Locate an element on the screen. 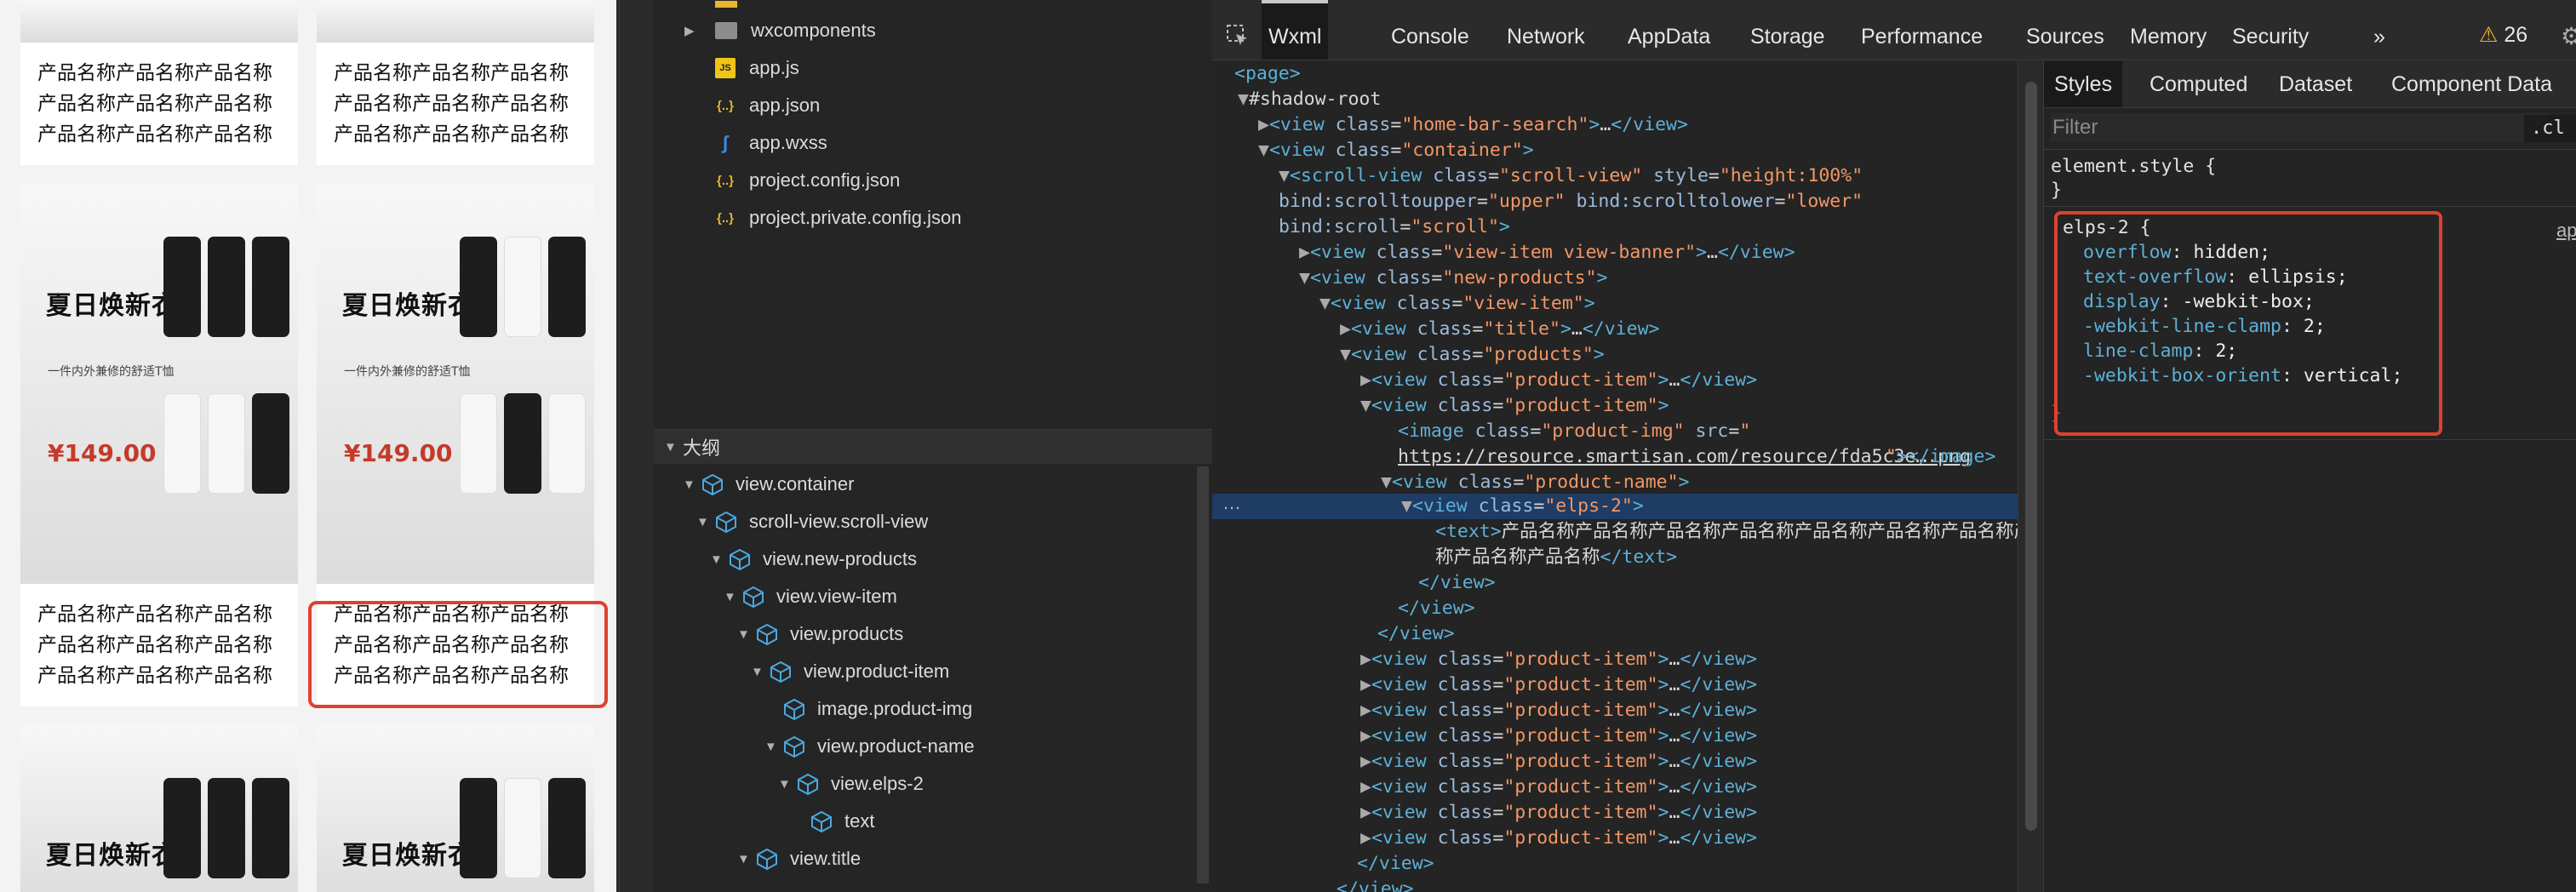 Image resolution: width=2576 pixels, height=892 pixels. tab-storage: Storage is located at coordinates (1787, 30).